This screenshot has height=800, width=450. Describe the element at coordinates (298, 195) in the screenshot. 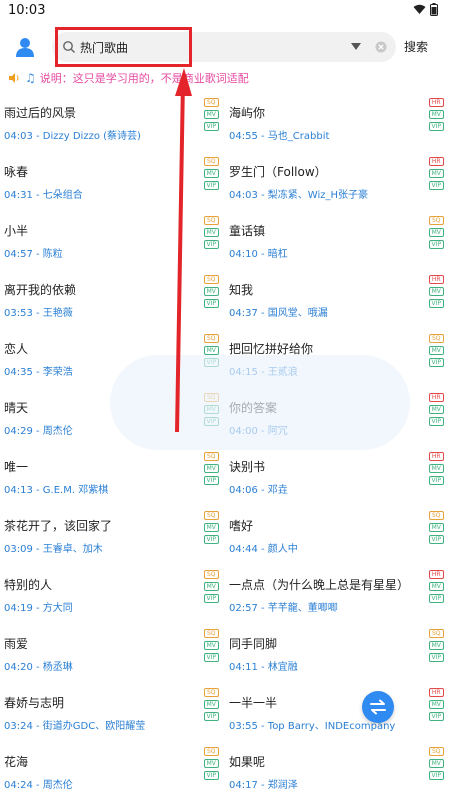

I see `song-meta: 04:03 - 梨冻紧、Wiz_H张子豪` at that location.